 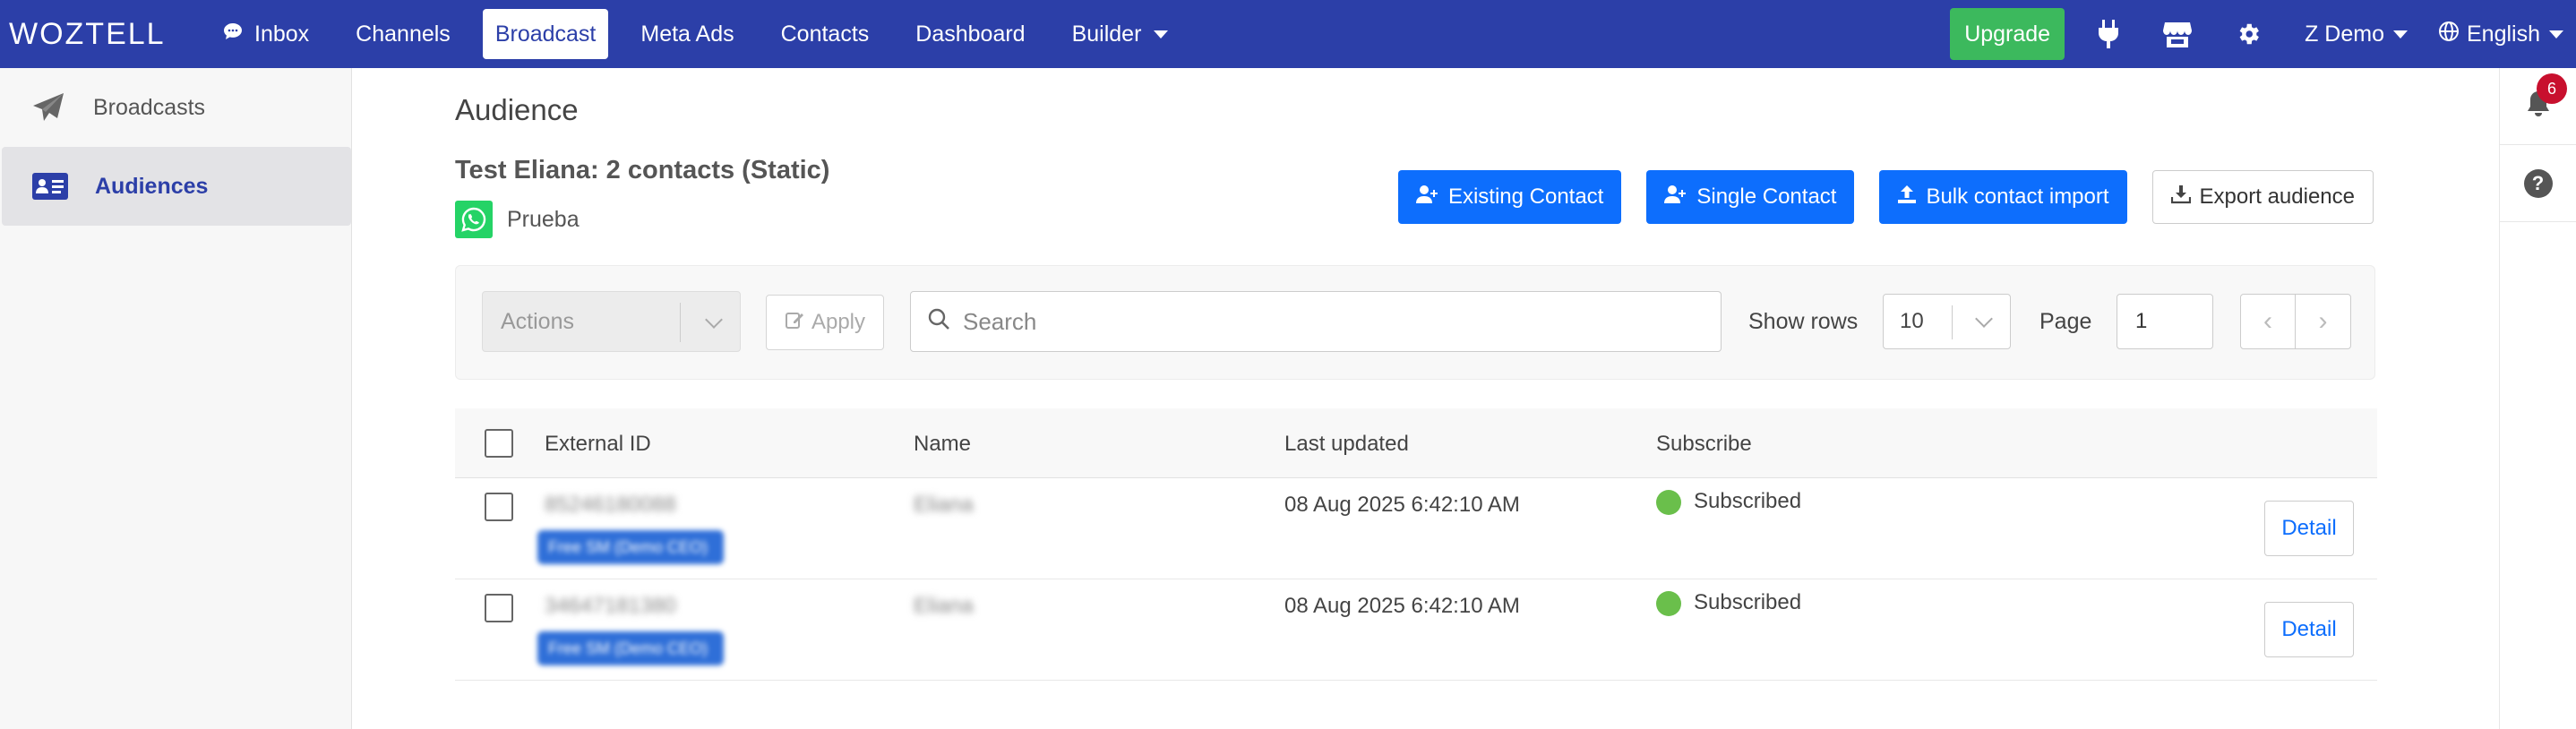 I want to click on nav-contacts: Contacts, so click(x=825, y=34).